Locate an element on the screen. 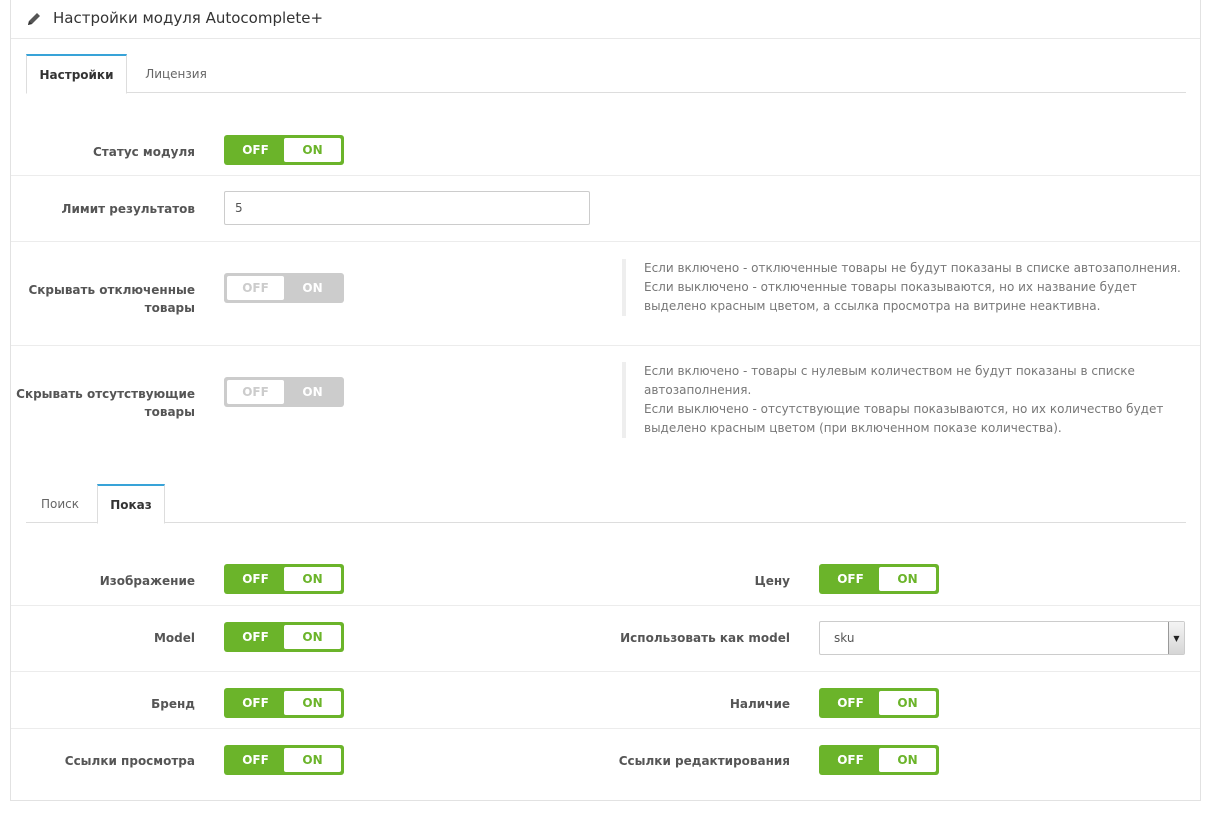 The height and width of the screenshot is (826, 1212). main-tabs: Настройки Лицензия is located at coordinates (606, 74).